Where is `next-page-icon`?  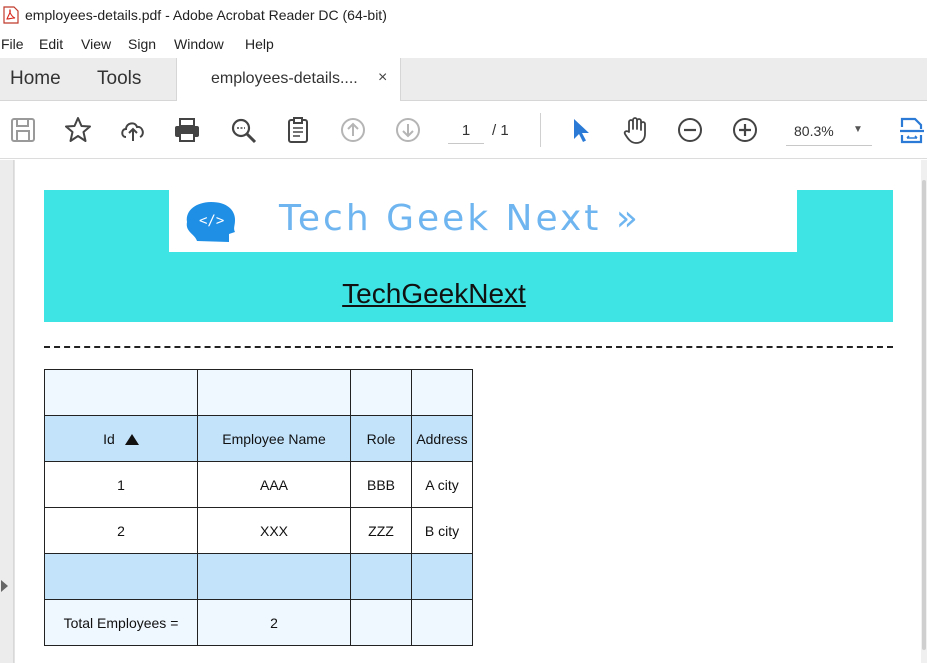
next-page-icon is located at coordinates (408, 130).